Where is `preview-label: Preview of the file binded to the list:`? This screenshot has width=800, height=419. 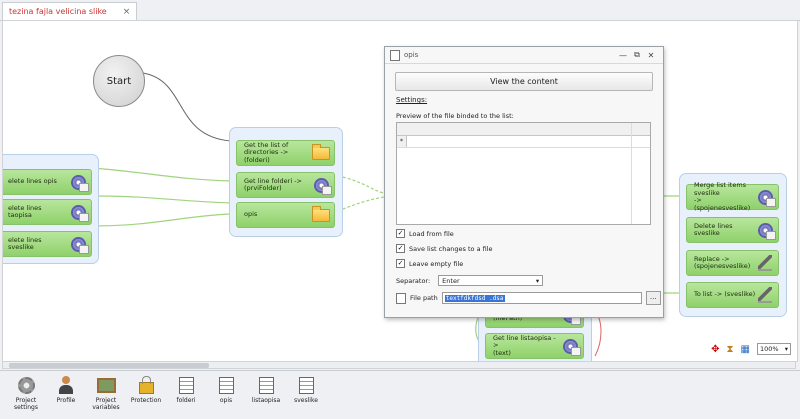 preview-label: Preview of the file binded to the list: is located at coordinates (455, 116).